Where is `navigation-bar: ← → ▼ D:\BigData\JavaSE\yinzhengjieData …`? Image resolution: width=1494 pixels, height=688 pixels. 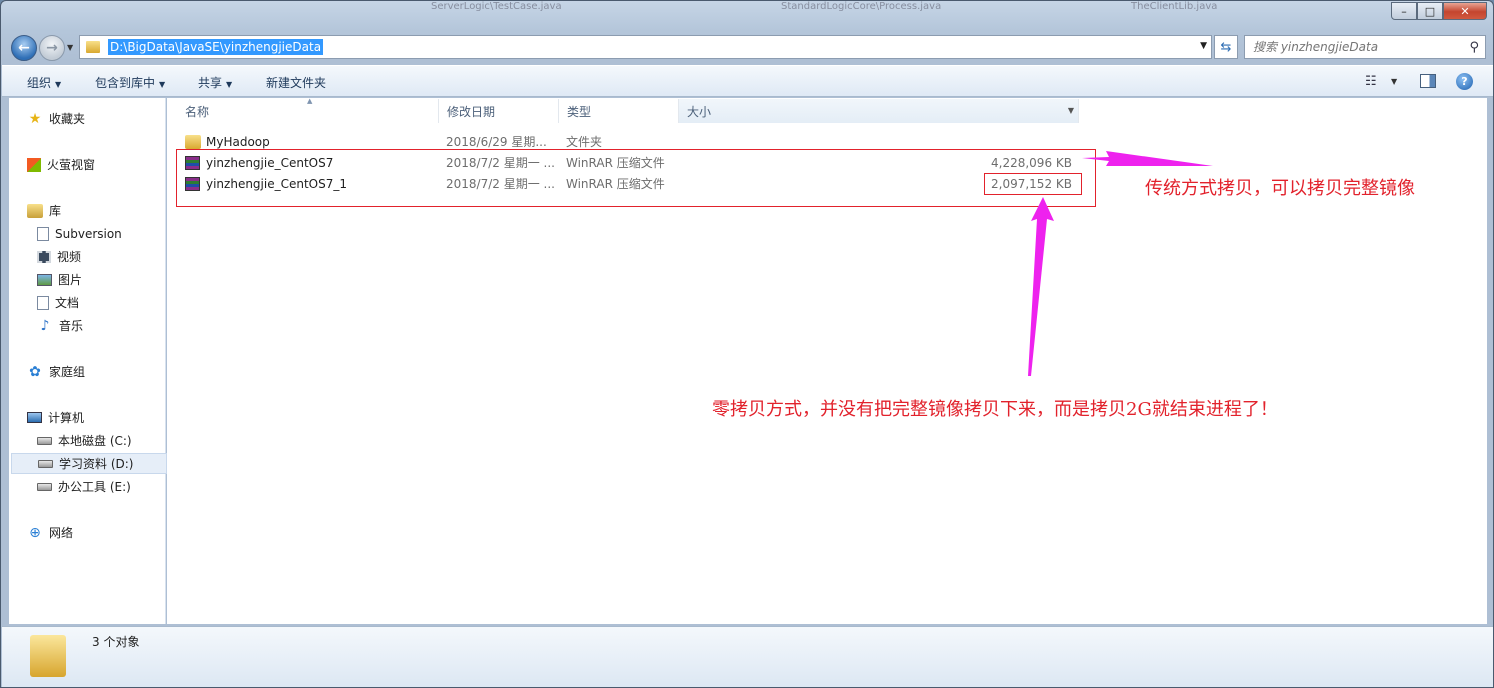
navigation-bar: ← → ▼ D:\BigData\JavaSE\yinzhengjieData … is located at coordinates (747, 47).